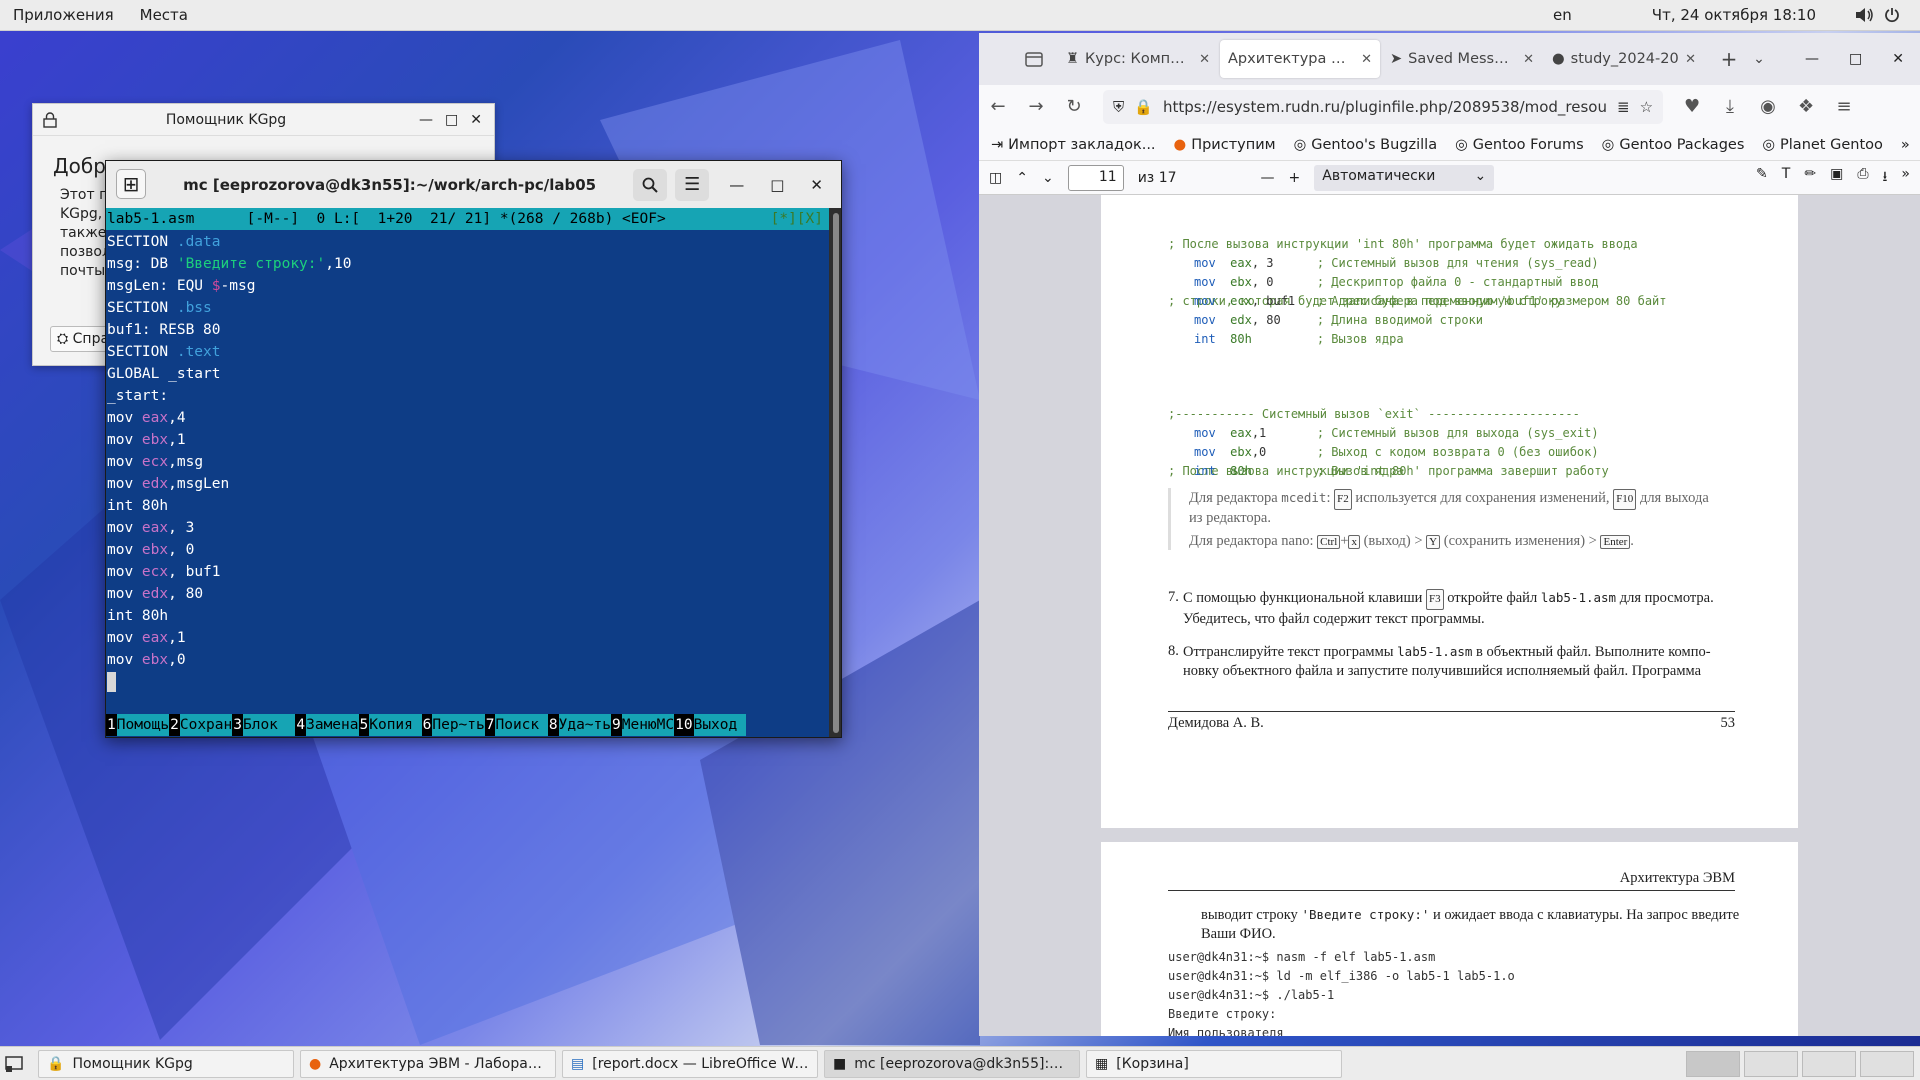 The width and height of the screenshot is (1920, 1080). I want to click on print-icon: ⎙, so click(1862, 178).